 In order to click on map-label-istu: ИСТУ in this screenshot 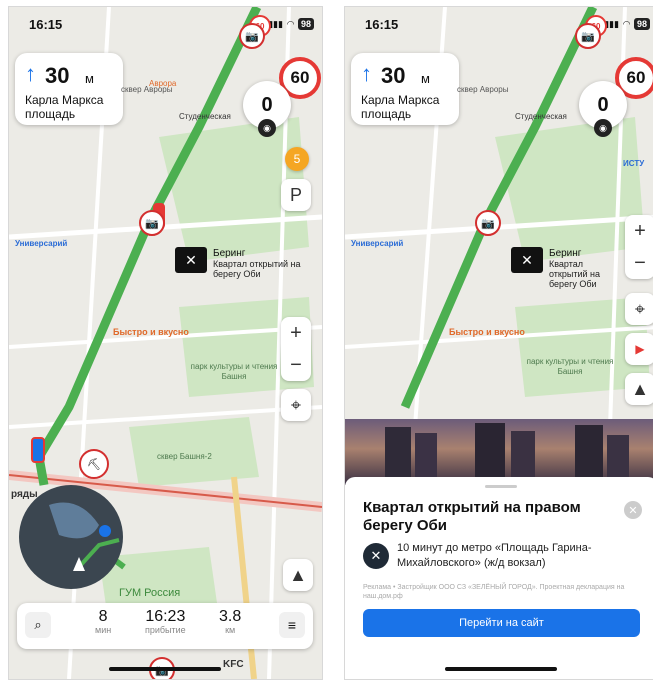, I will do `click(634, 163)`.